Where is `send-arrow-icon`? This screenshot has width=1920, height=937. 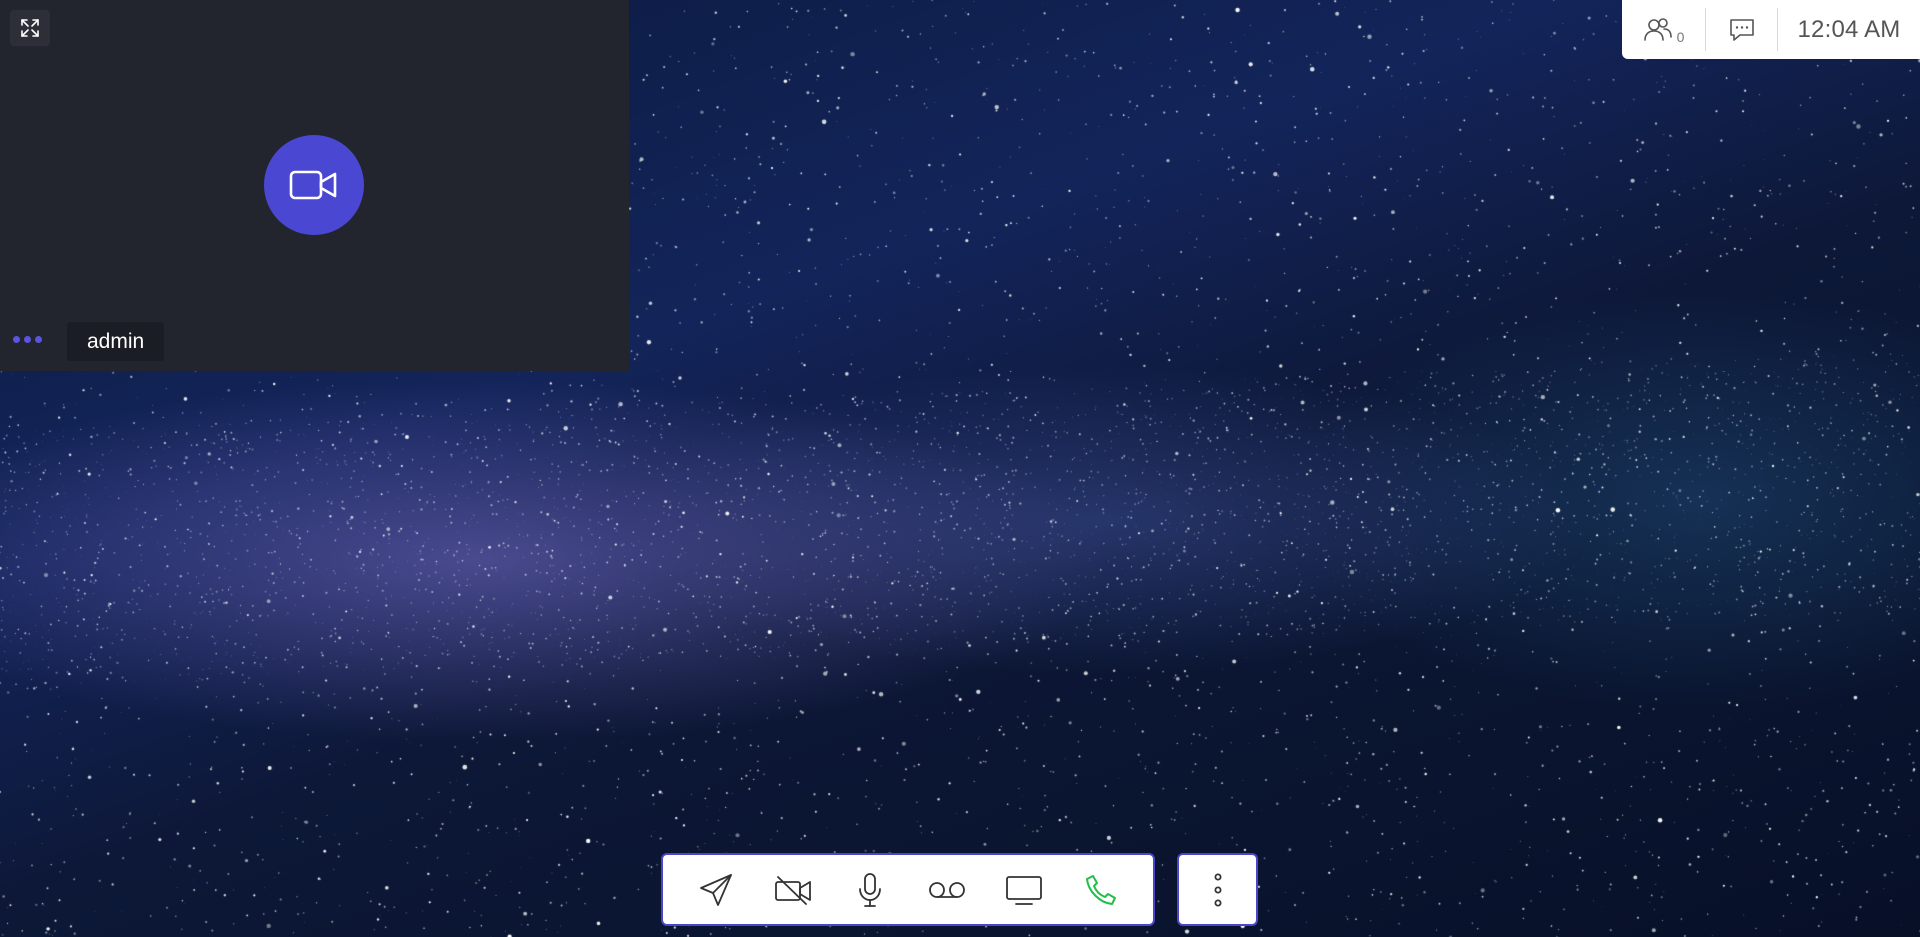 send-arrow-icon is located at coordinates (715, 889).